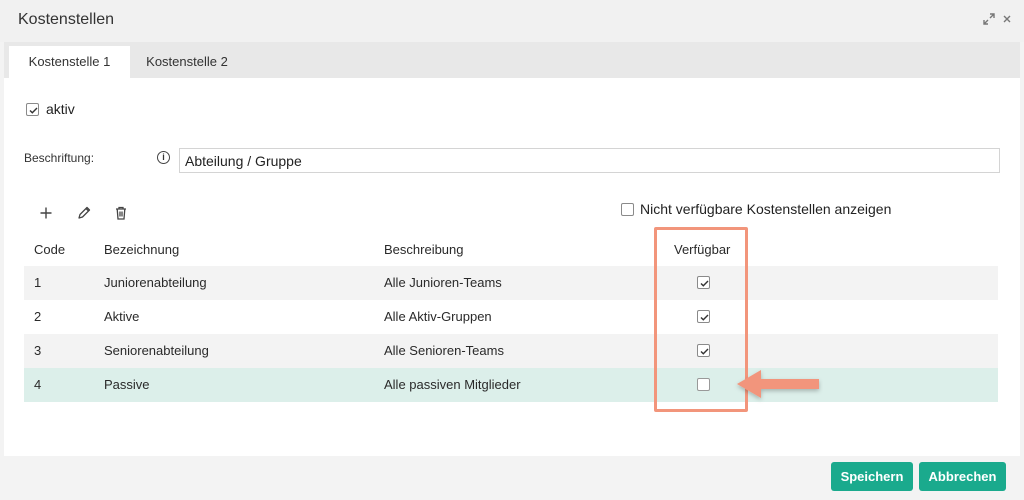  Describe the element at coordinates (424, 249) in the screenshot. I see `column-header-beschreibung: Beschreibung` at that location.